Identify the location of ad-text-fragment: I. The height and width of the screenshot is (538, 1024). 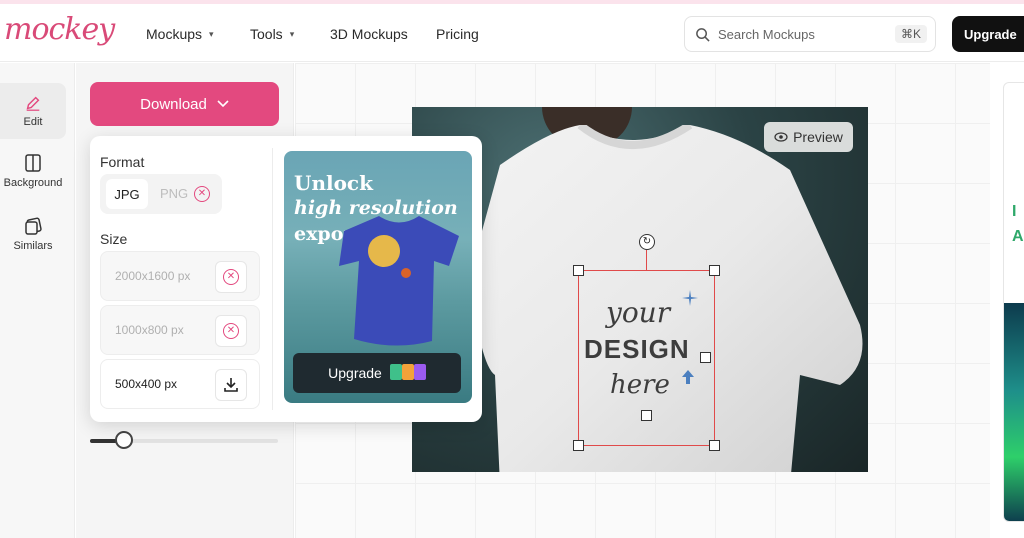
(1014, 211).